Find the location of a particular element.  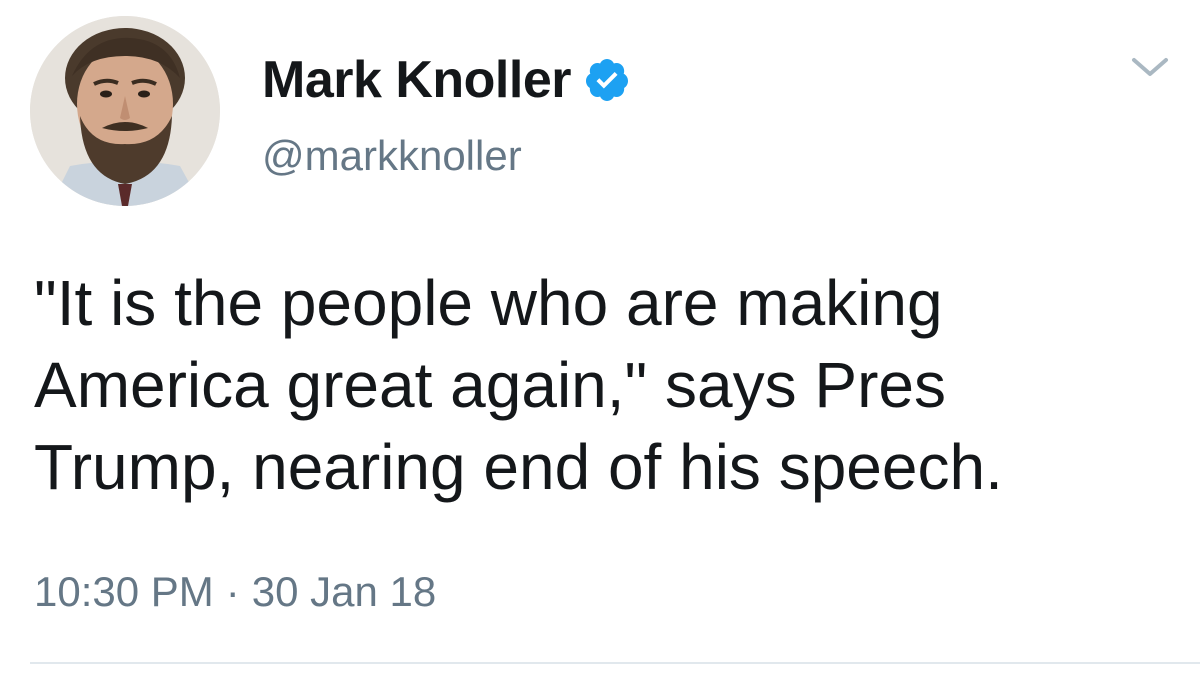

display-name: Mark Knoller is located at coordinates (416, 80).